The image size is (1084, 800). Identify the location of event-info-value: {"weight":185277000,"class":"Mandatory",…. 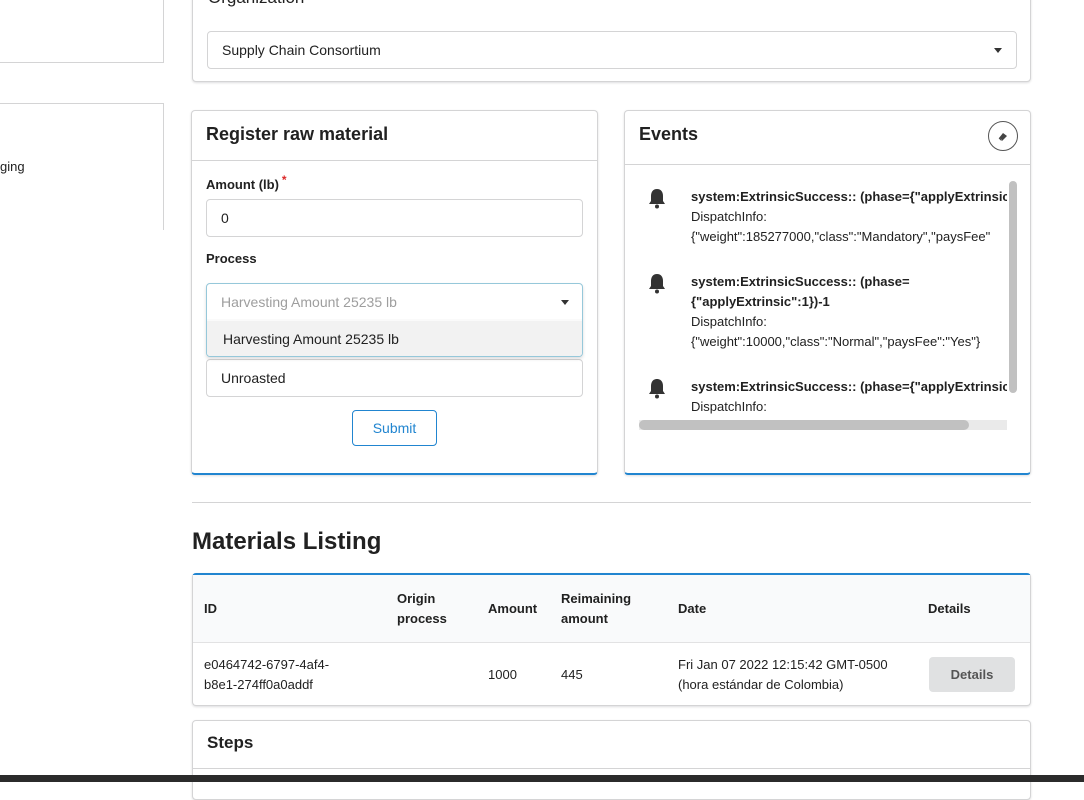
(841, 236).